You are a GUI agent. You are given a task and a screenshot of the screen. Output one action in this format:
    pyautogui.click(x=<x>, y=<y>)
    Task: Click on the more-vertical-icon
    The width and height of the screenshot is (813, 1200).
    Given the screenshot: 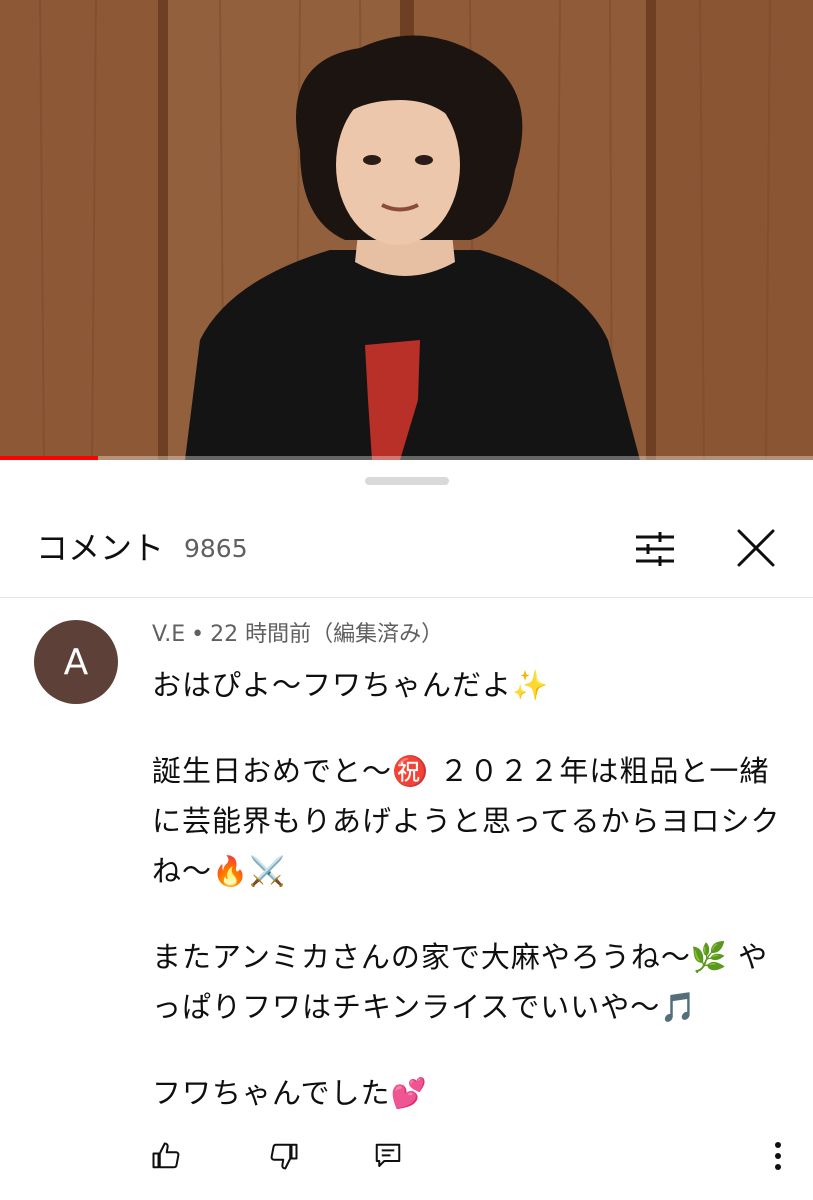 What is the action you would take?
    pyautogui.click(x=778, y=1156)
    